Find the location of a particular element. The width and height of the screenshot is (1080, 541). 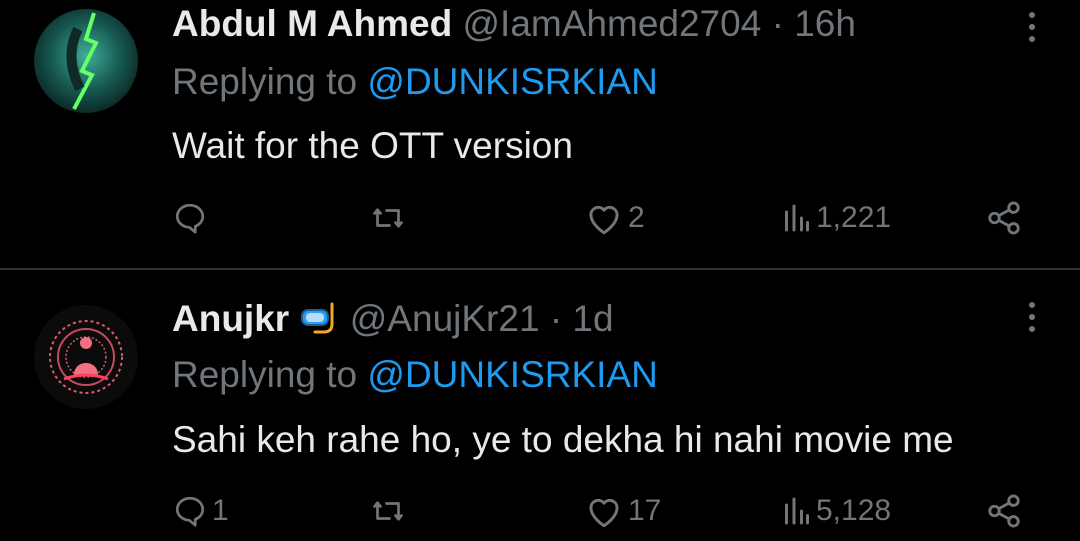

reply-button: 1 is located at coordinates (200, 511).